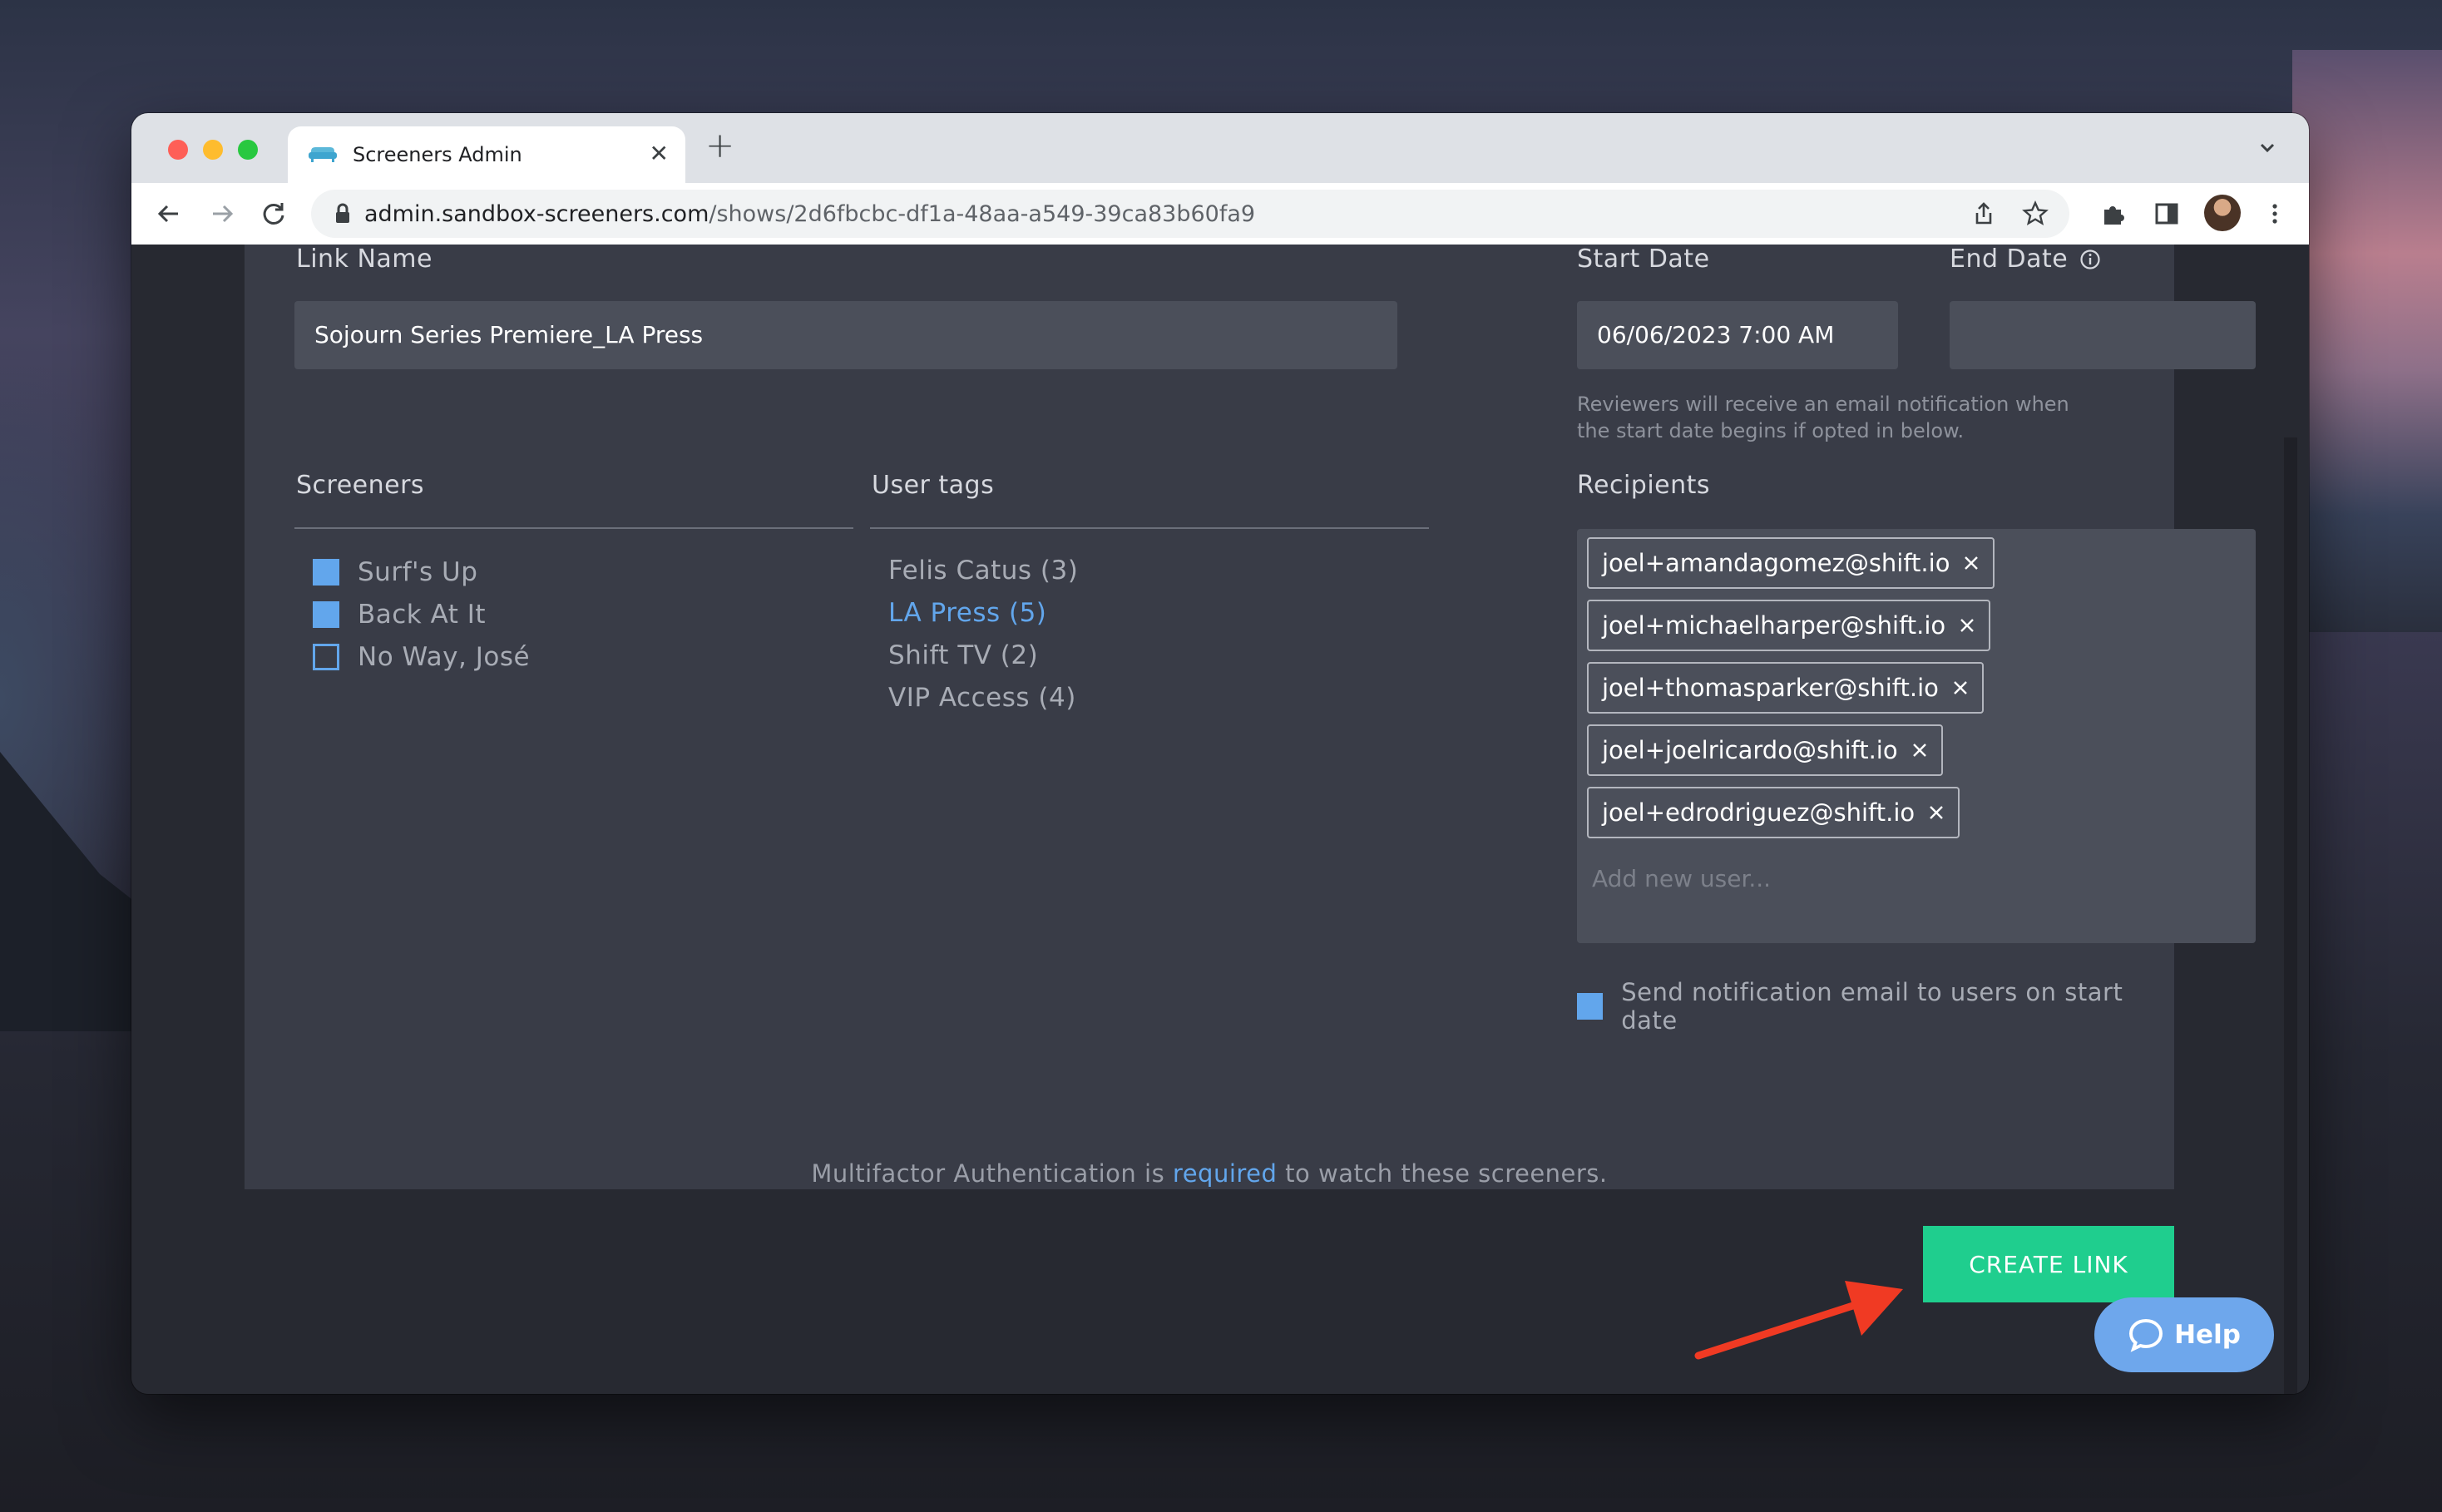  What do you see at coordinates (1984, 214) in the screenshot?
I see `share-icon` at bounding box center [1984, 214].